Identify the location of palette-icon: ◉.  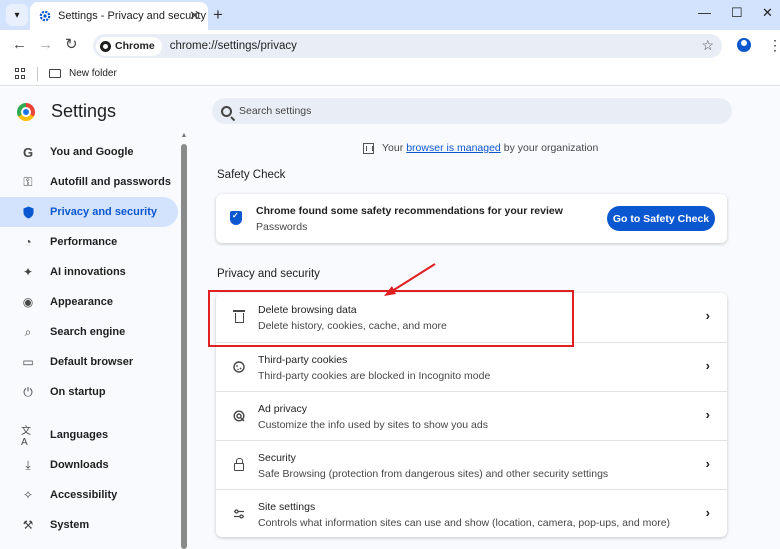
(28, 302).